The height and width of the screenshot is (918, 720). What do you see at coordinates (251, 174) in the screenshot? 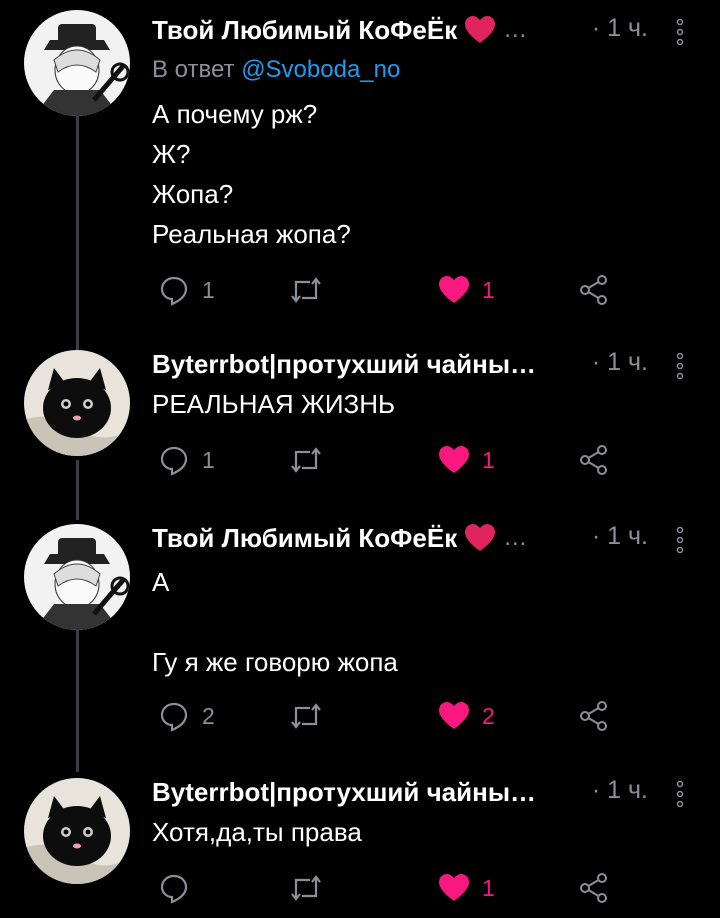
I see `tweet-text: А почему рж? Ж? Жопа? Реальная жопа?` at bounding box center [251, 174].